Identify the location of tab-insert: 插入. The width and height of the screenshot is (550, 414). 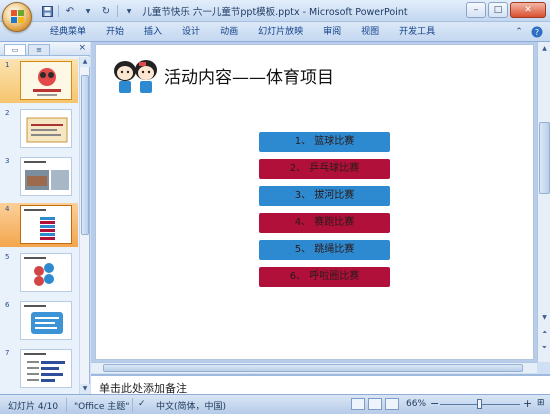
(153, 32).